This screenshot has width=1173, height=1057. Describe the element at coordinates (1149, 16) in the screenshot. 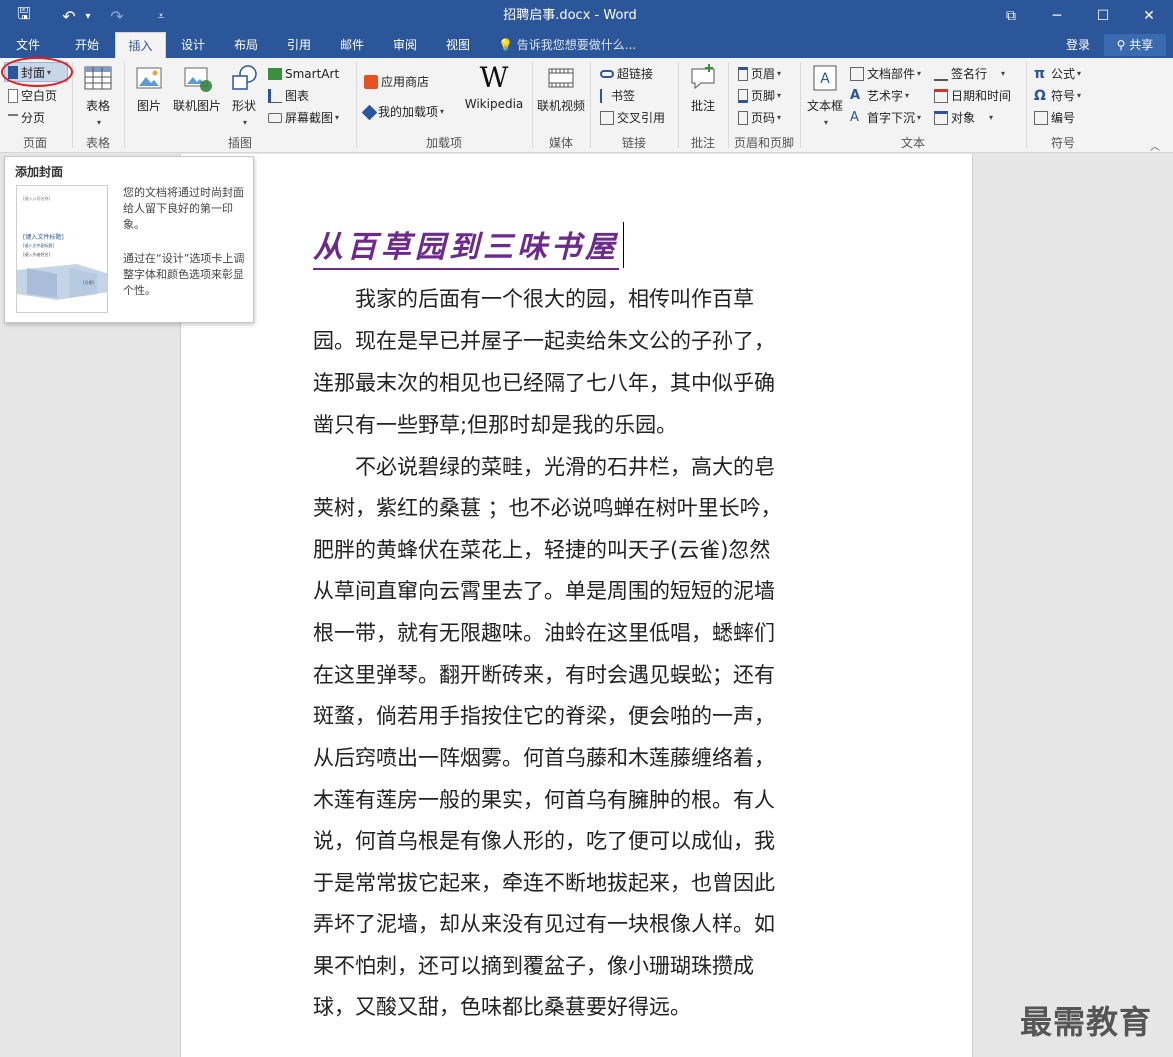

I see `close-icon: ✕` at that location.